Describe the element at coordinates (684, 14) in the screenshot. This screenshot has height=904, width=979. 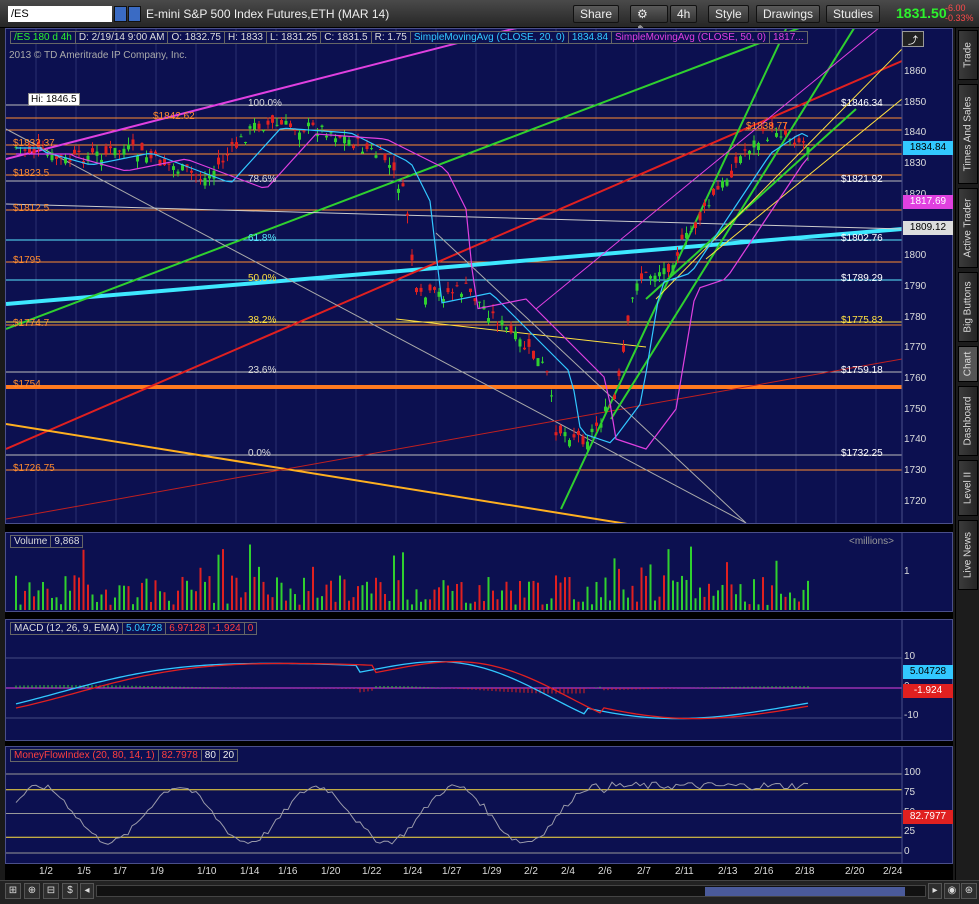
I see `period-button: 4h` at that location.